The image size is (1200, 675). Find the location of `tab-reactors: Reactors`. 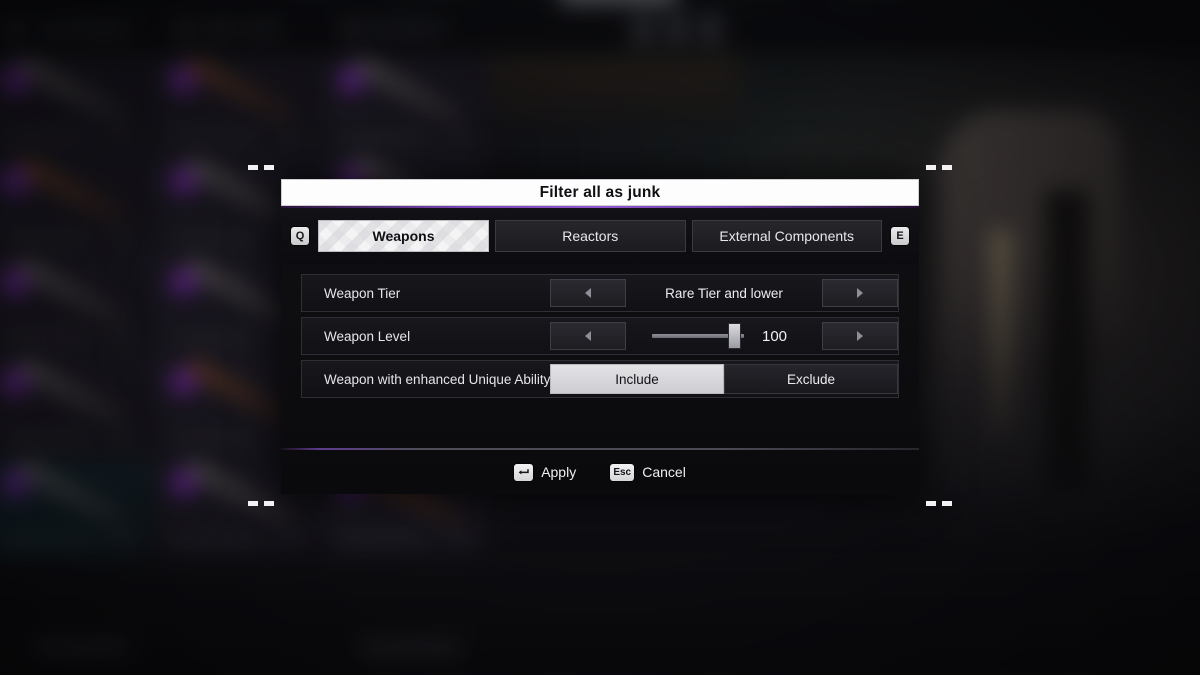

tab-reactors: Reactors is located at coordinates (590, 236).